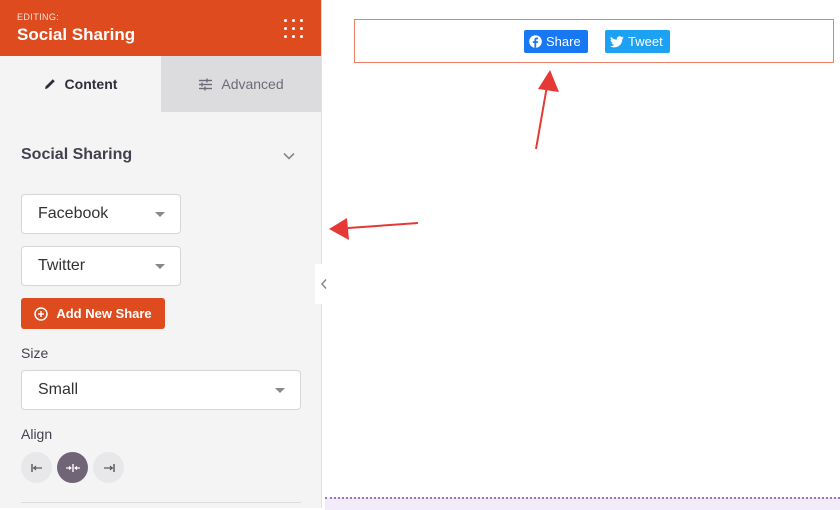  What do you see at coordinates (582, 503) in the screenshot?
I see `next-section-outline` at bounding box center [582, 503].